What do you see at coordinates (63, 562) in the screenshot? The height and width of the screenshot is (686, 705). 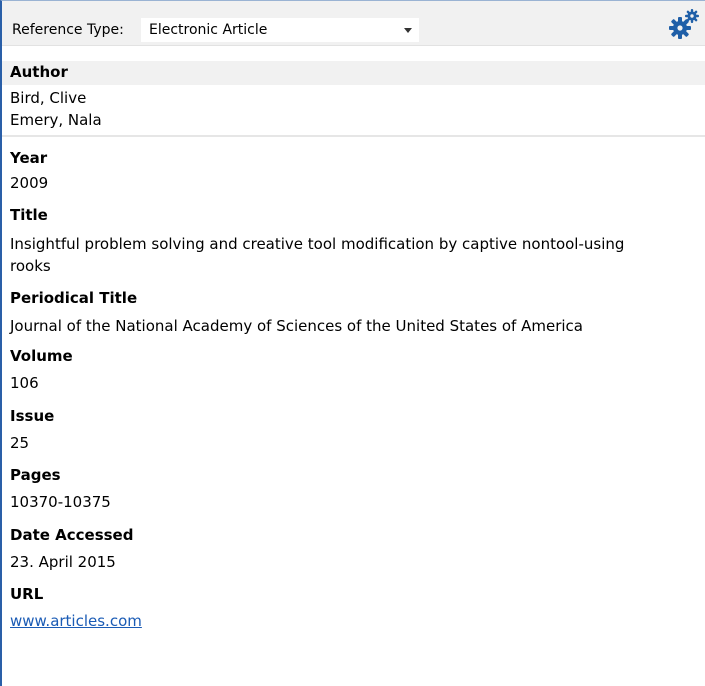 I see `date-accessed-field: 23. April 2015` at bounding box center [63, 562].